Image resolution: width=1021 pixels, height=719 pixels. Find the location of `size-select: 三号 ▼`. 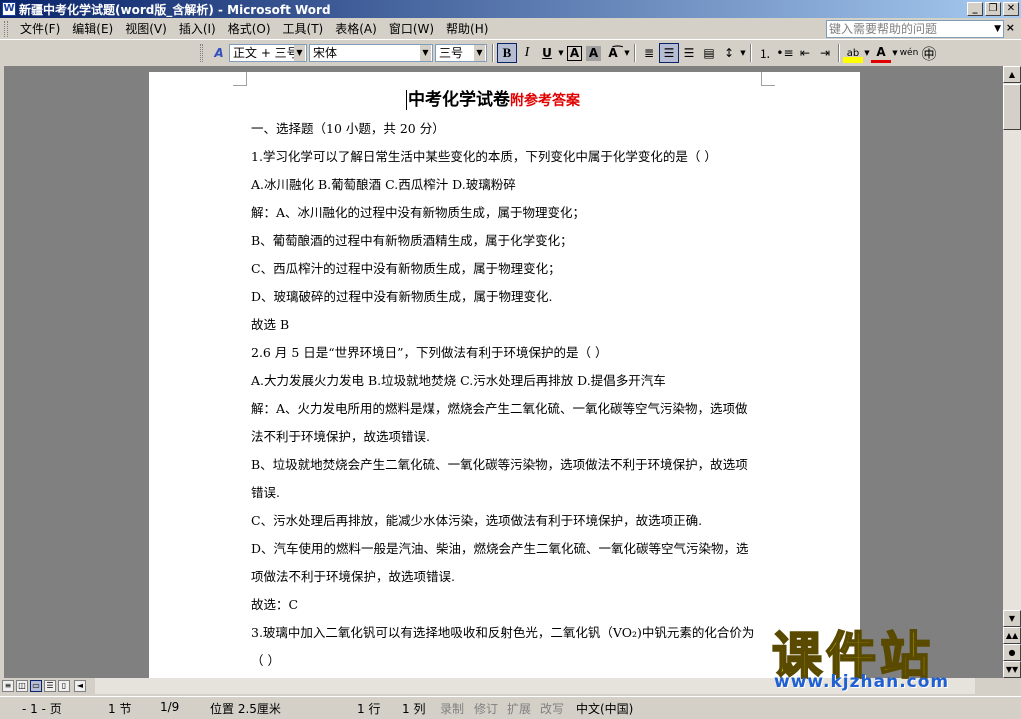

size-select: 三号 ▼ is located at coordinates (461, 53).